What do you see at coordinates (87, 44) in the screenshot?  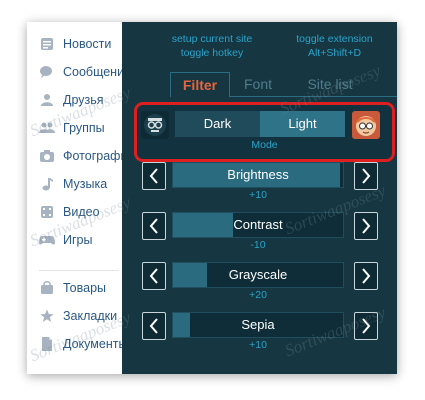 I see `nav-label: Новости` at bounding box center [87, 44].